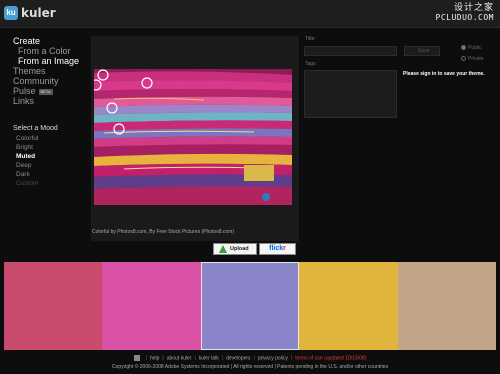 Image resolution: width=500 pixels, height=374 pixels. I want to click on title-input, so click(350, 51).